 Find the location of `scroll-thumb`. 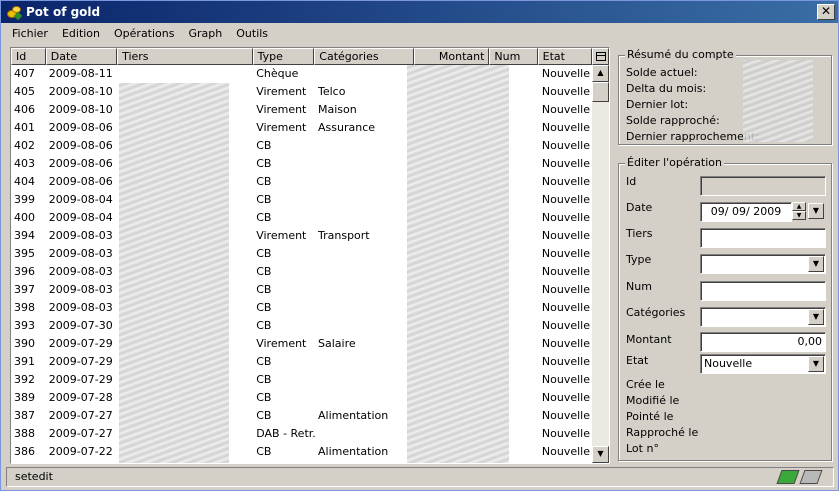

scroll-thumb is located at coordinates (600, 92).